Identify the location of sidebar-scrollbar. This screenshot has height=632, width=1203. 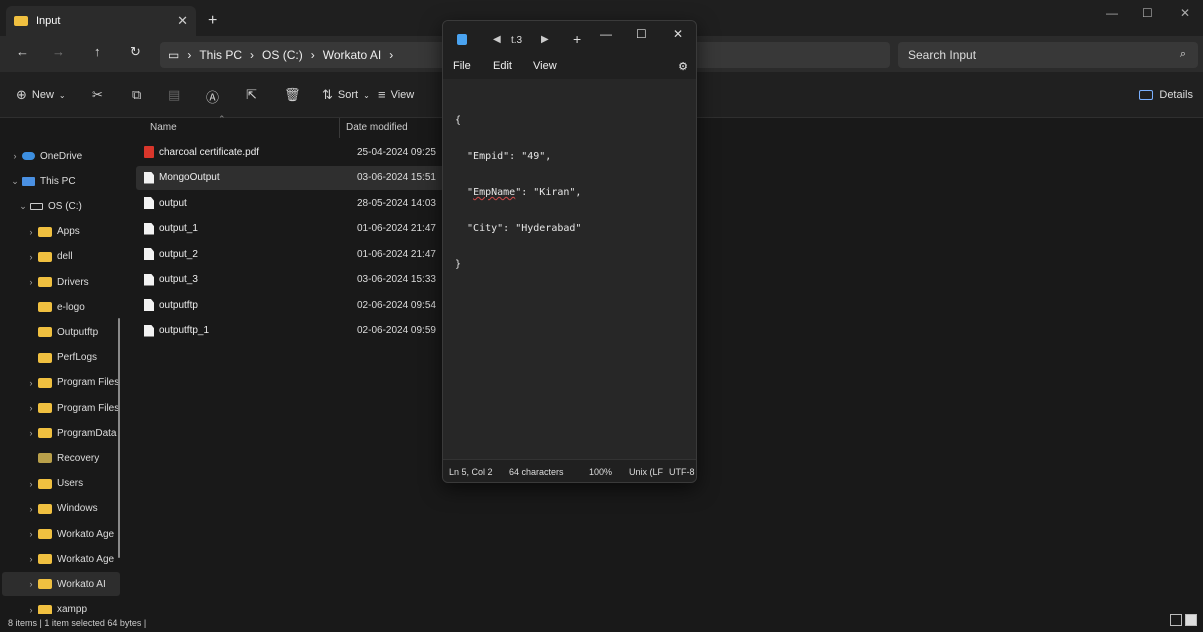
(119, 438).